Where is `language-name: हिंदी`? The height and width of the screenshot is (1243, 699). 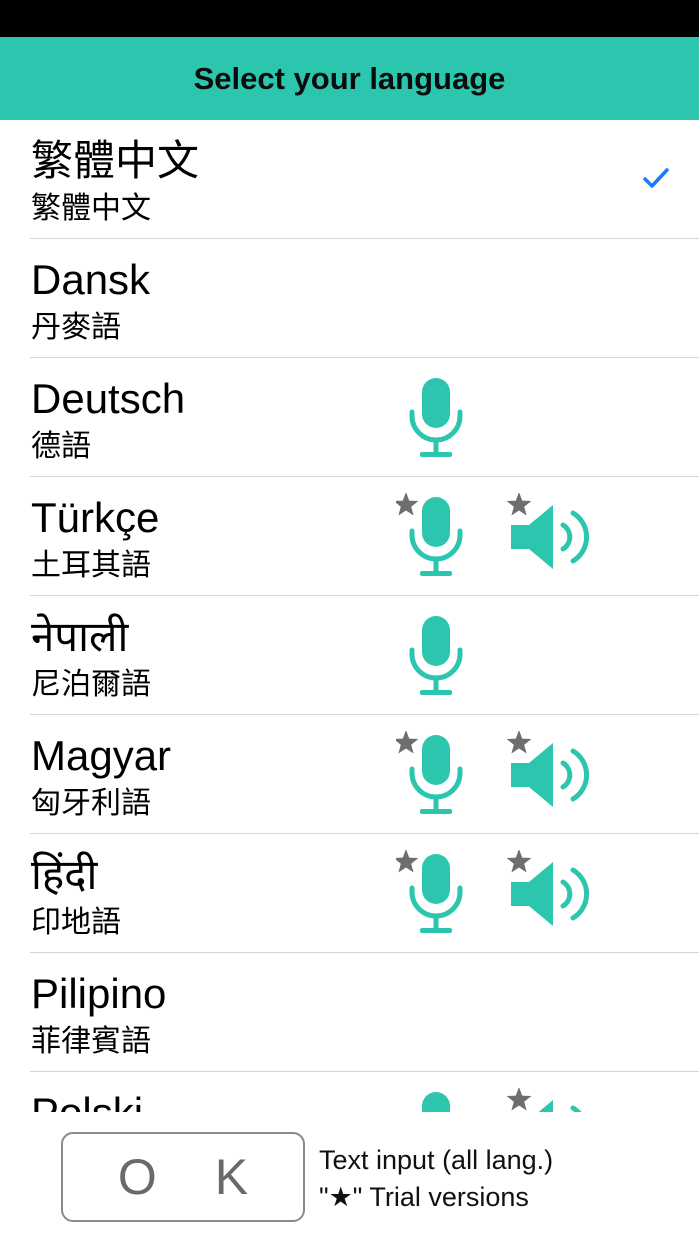 language-name: हिंदी is located at coordinates (64, 874).